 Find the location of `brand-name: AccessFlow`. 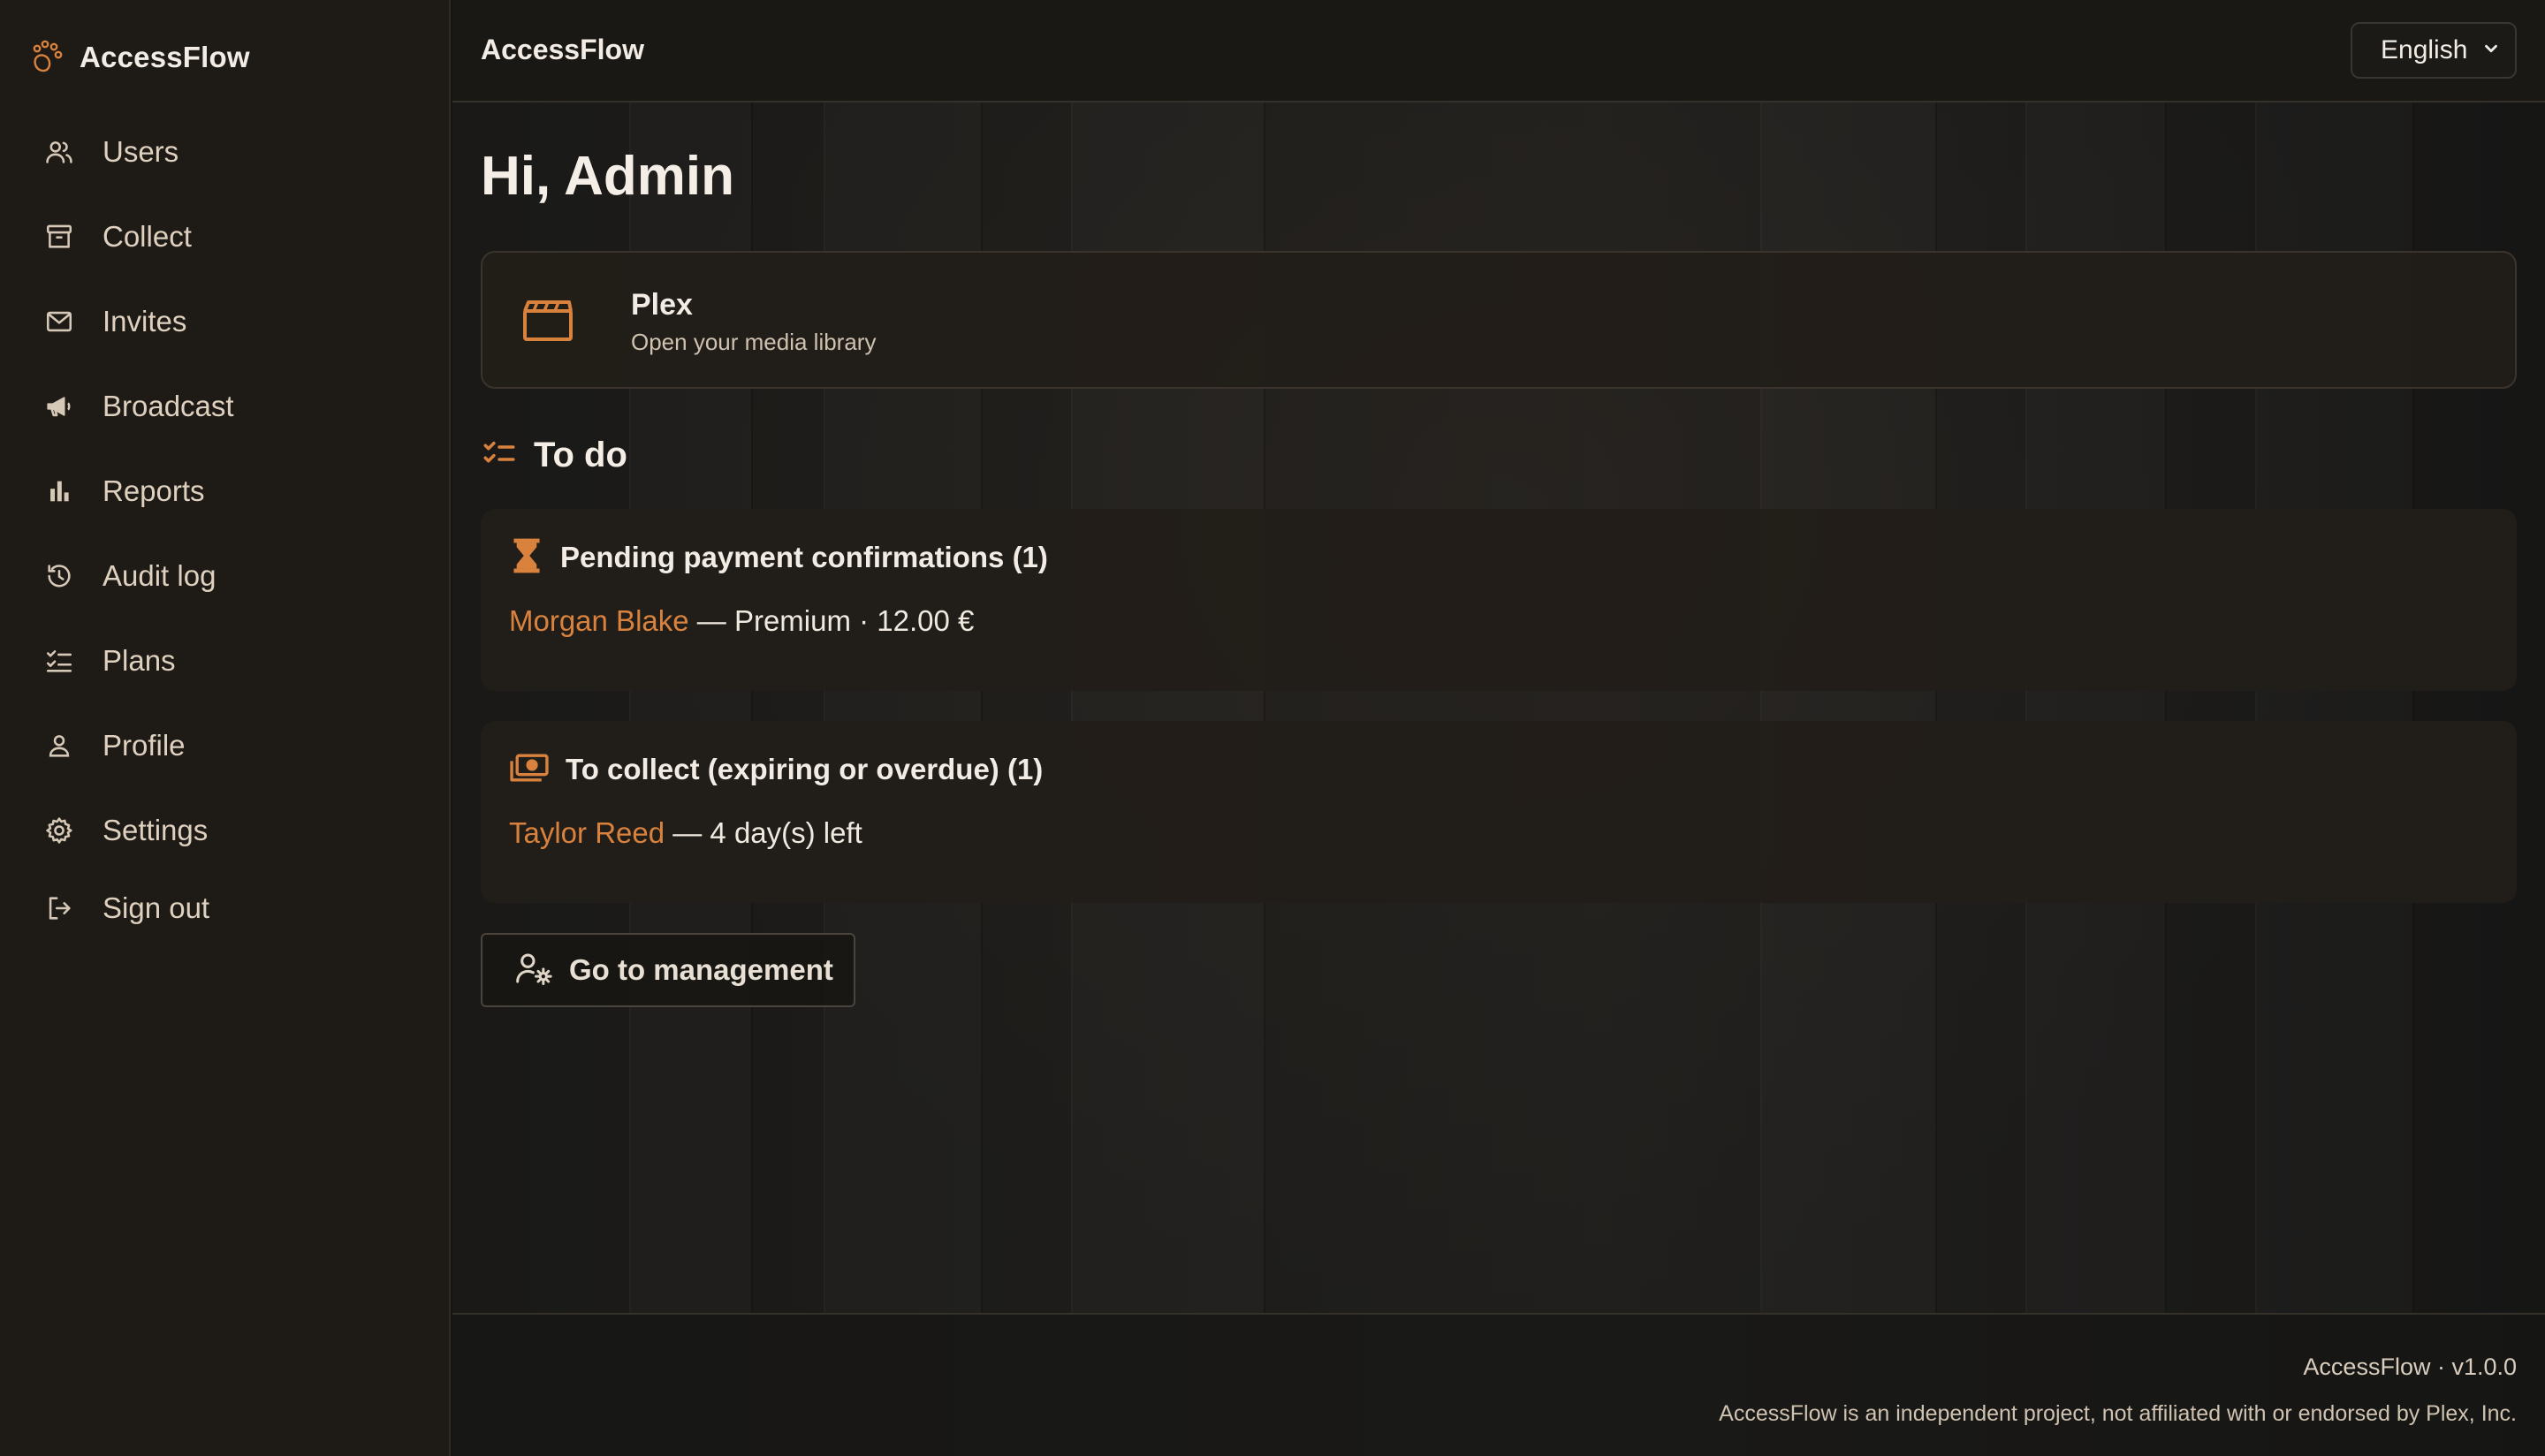

brand-name: AccessFlow is located at coordinates (165, 57).